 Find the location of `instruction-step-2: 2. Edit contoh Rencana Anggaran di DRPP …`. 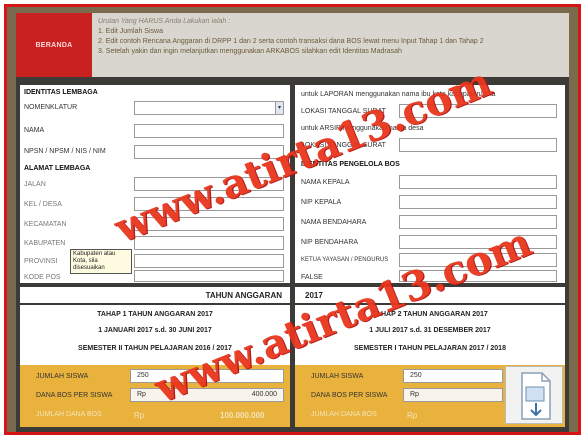

instruction-step-2: 2. Edit contoh Rencana Anggaran di DRPP … is located at coordinates (291, 41).